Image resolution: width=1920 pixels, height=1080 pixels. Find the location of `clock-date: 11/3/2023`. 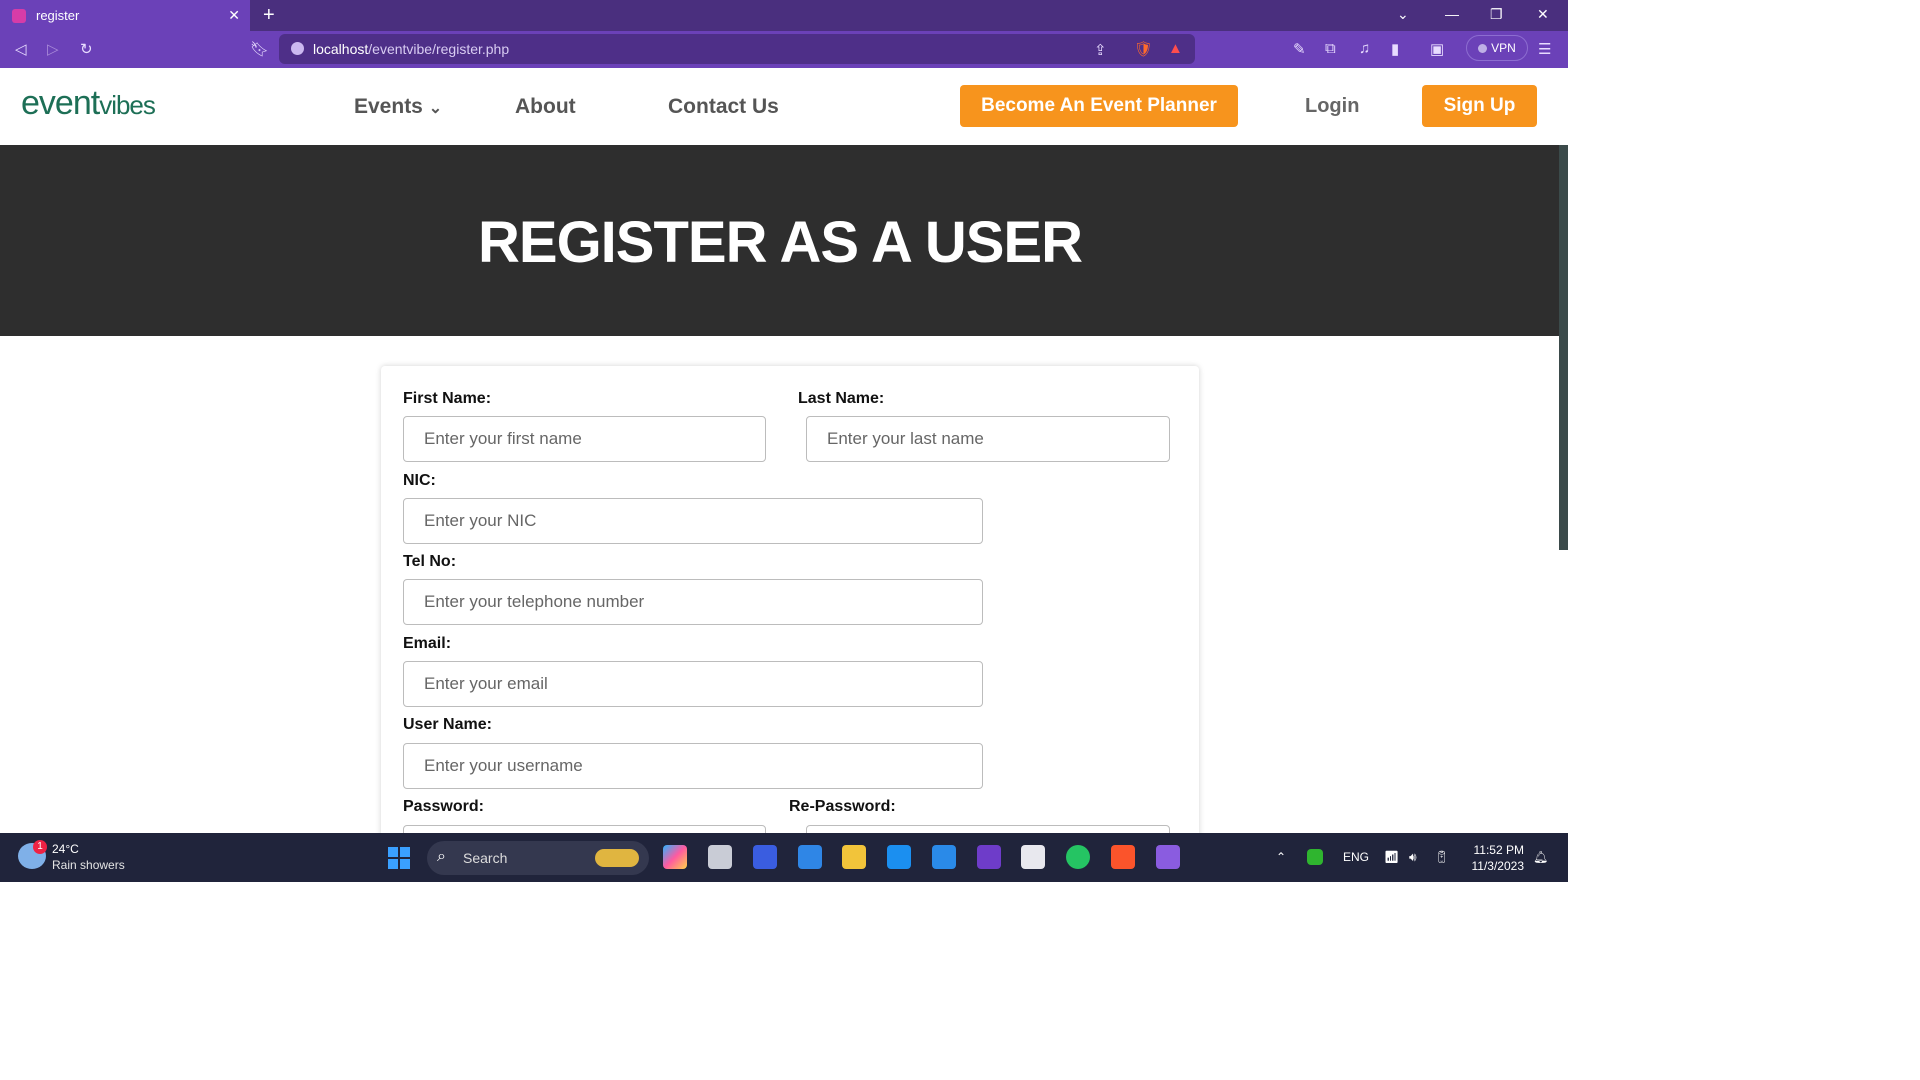

clock-date: 11/3/2023 is located at coordinates (1498, 866).